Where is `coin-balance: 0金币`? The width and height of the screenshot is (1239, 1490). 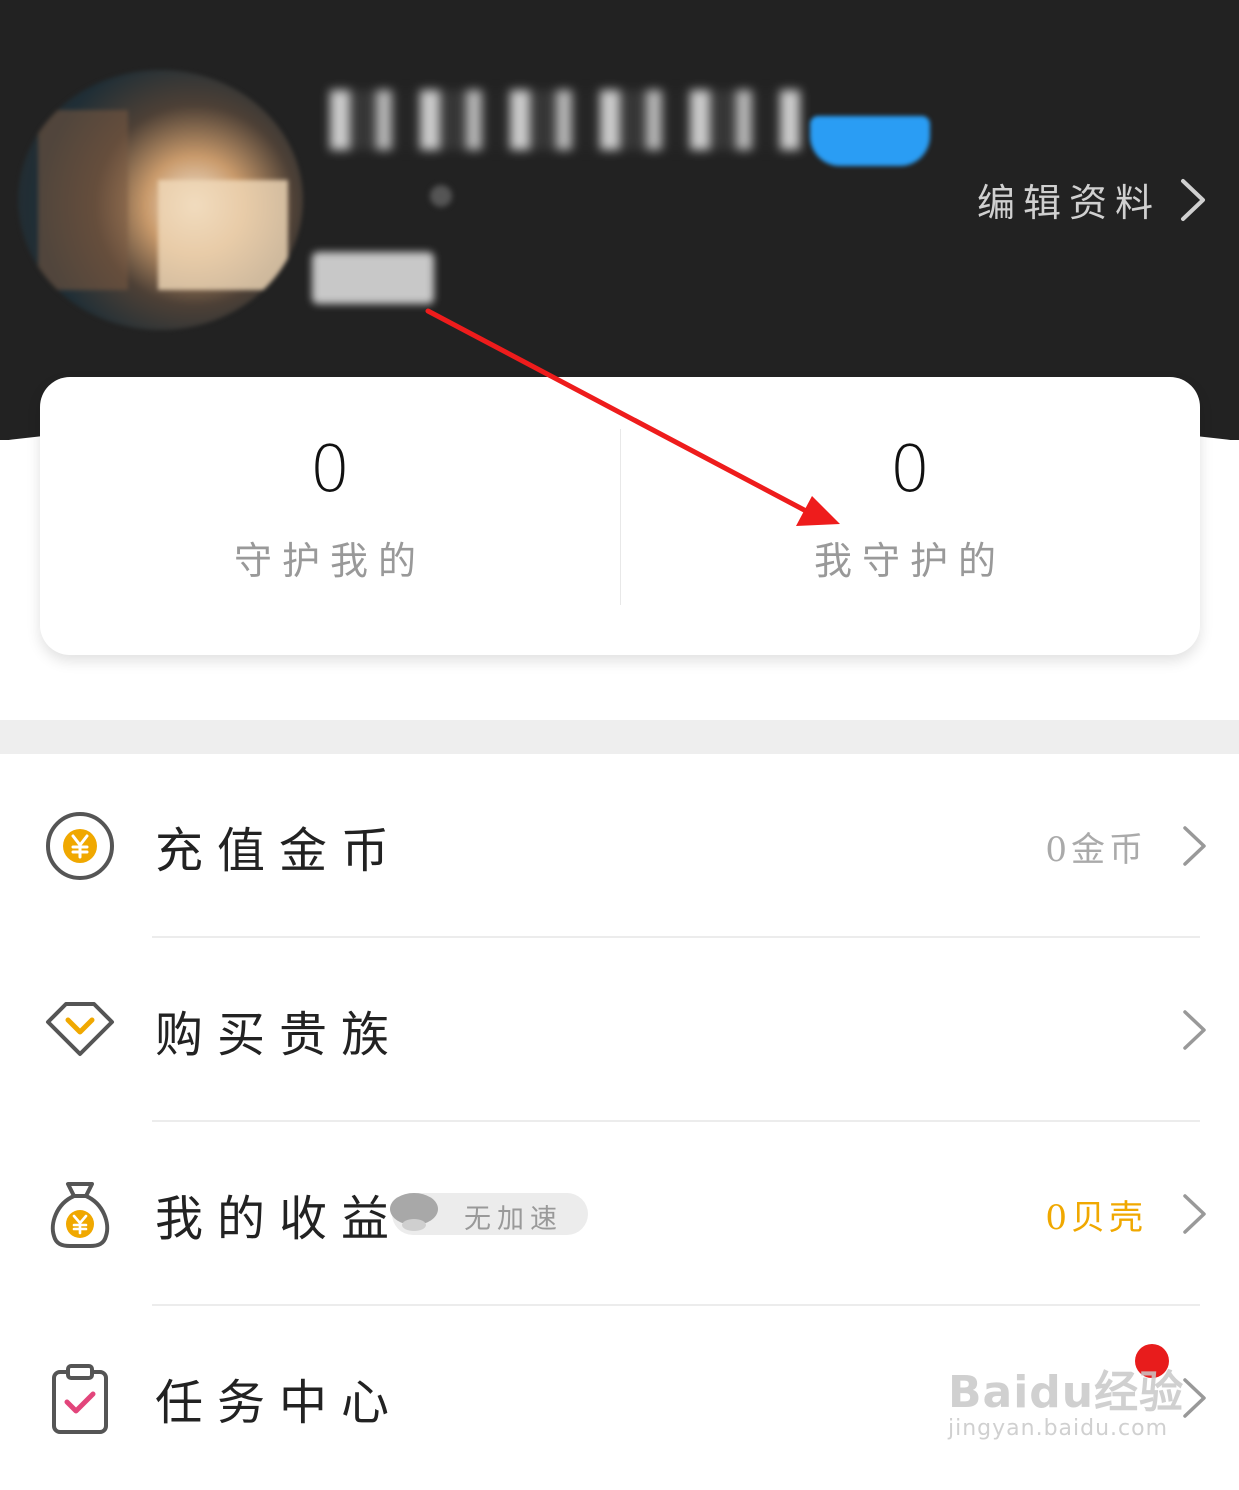
coin-balance: 0金币 is located at coordinates (1096, 849).